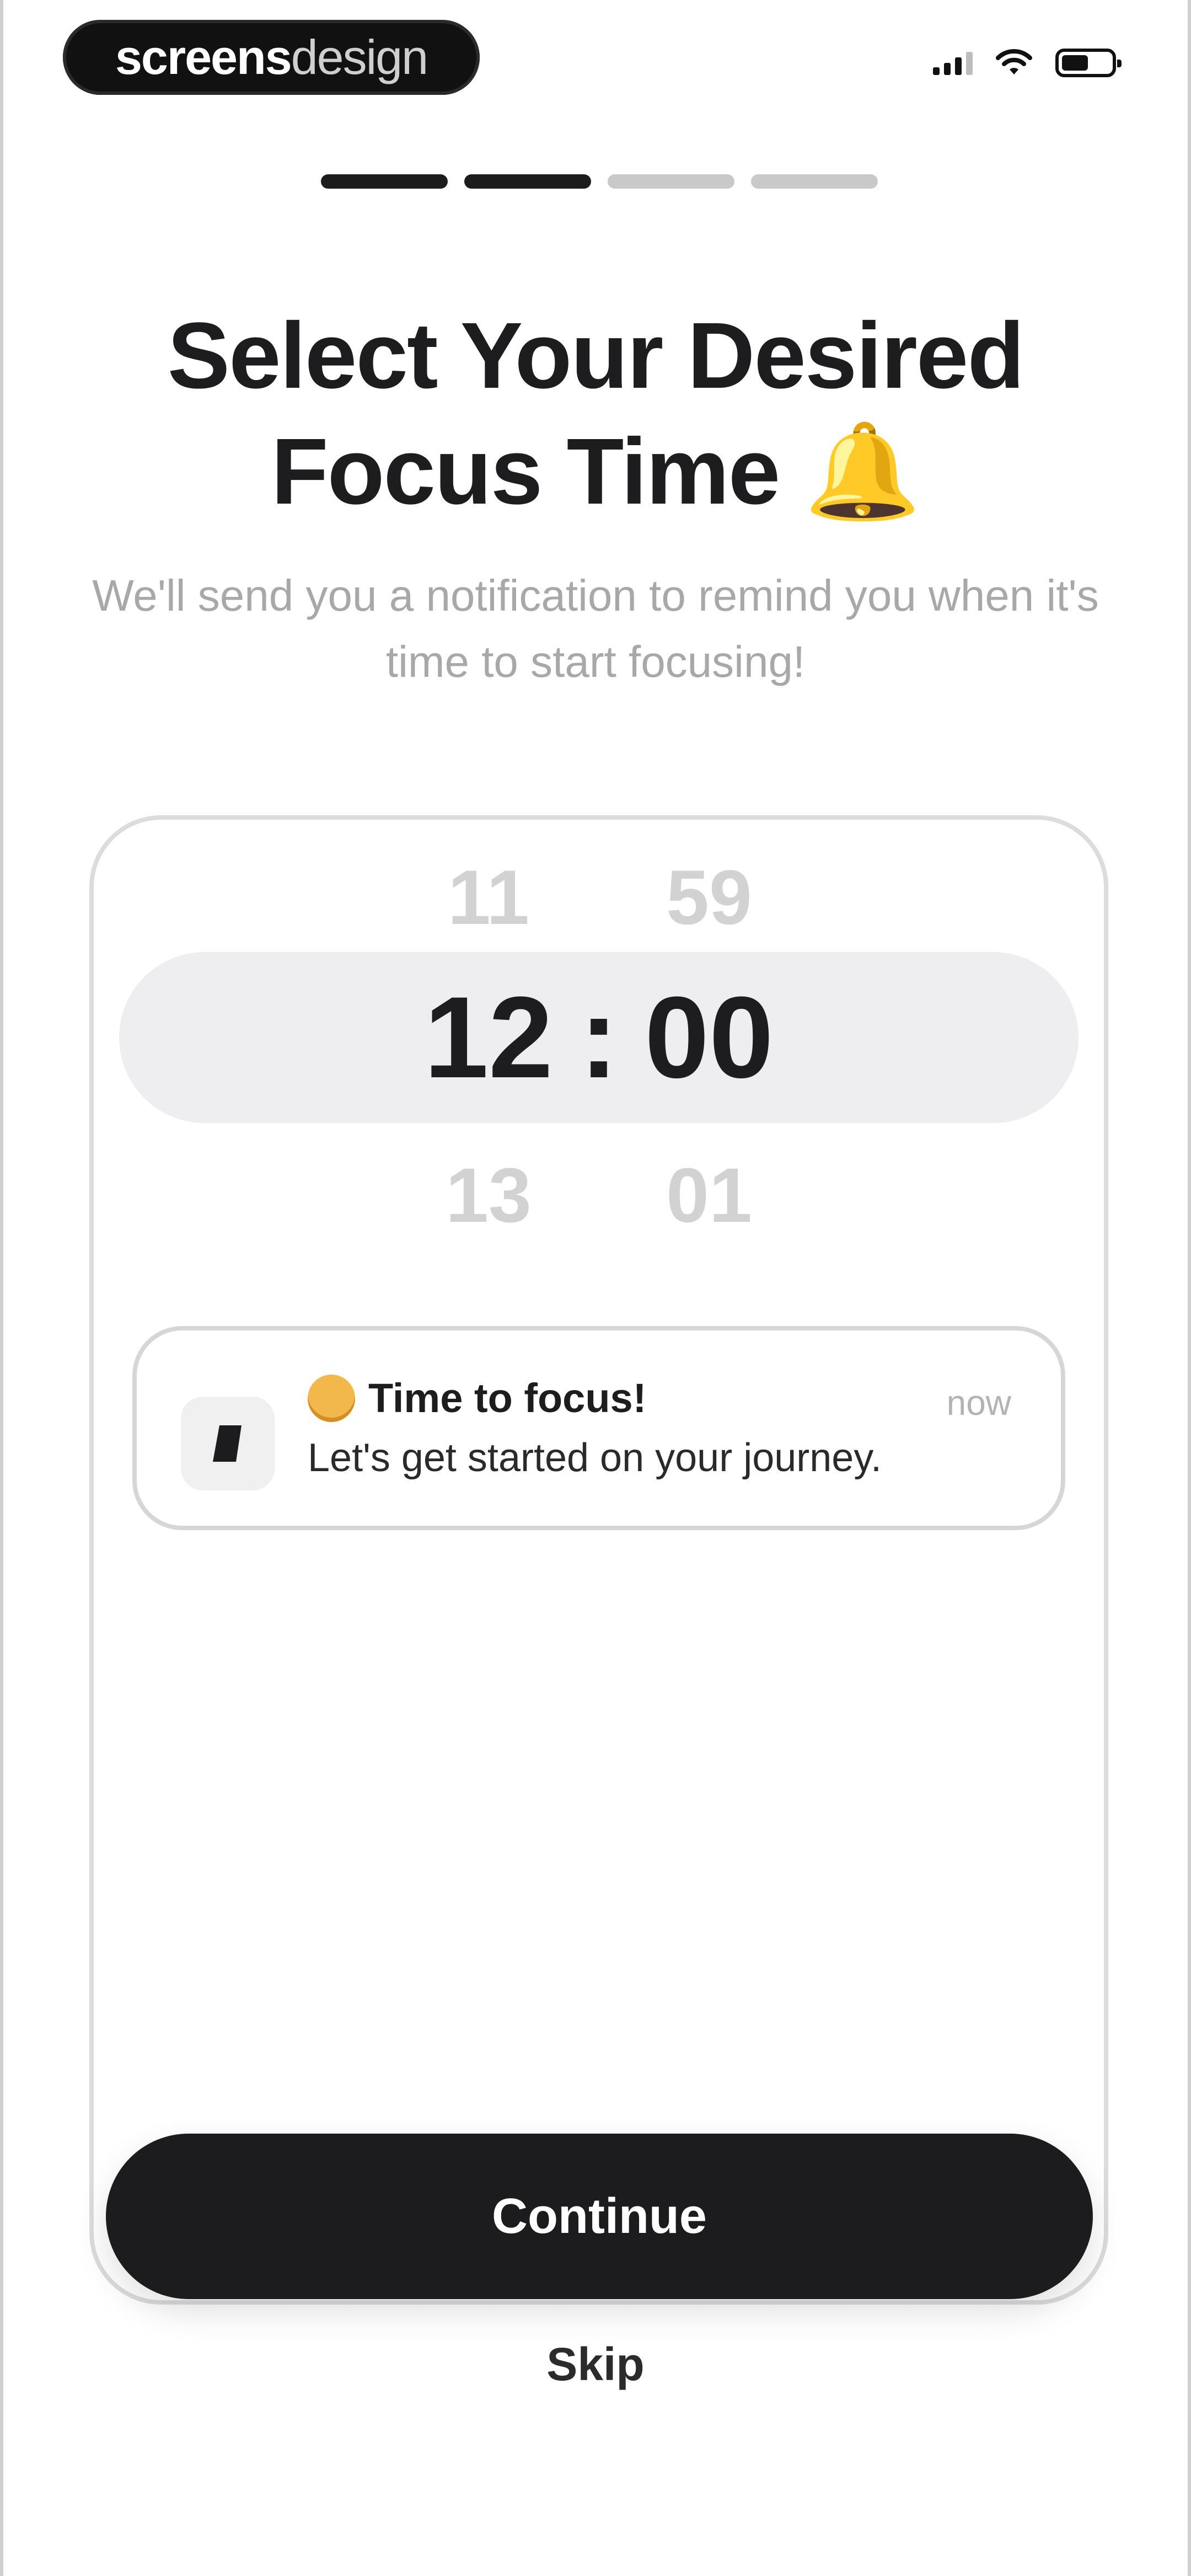  Describe the element at coordinates (203, 57) in the screenshot. I see `brand-logo-part1: screens` at that location.